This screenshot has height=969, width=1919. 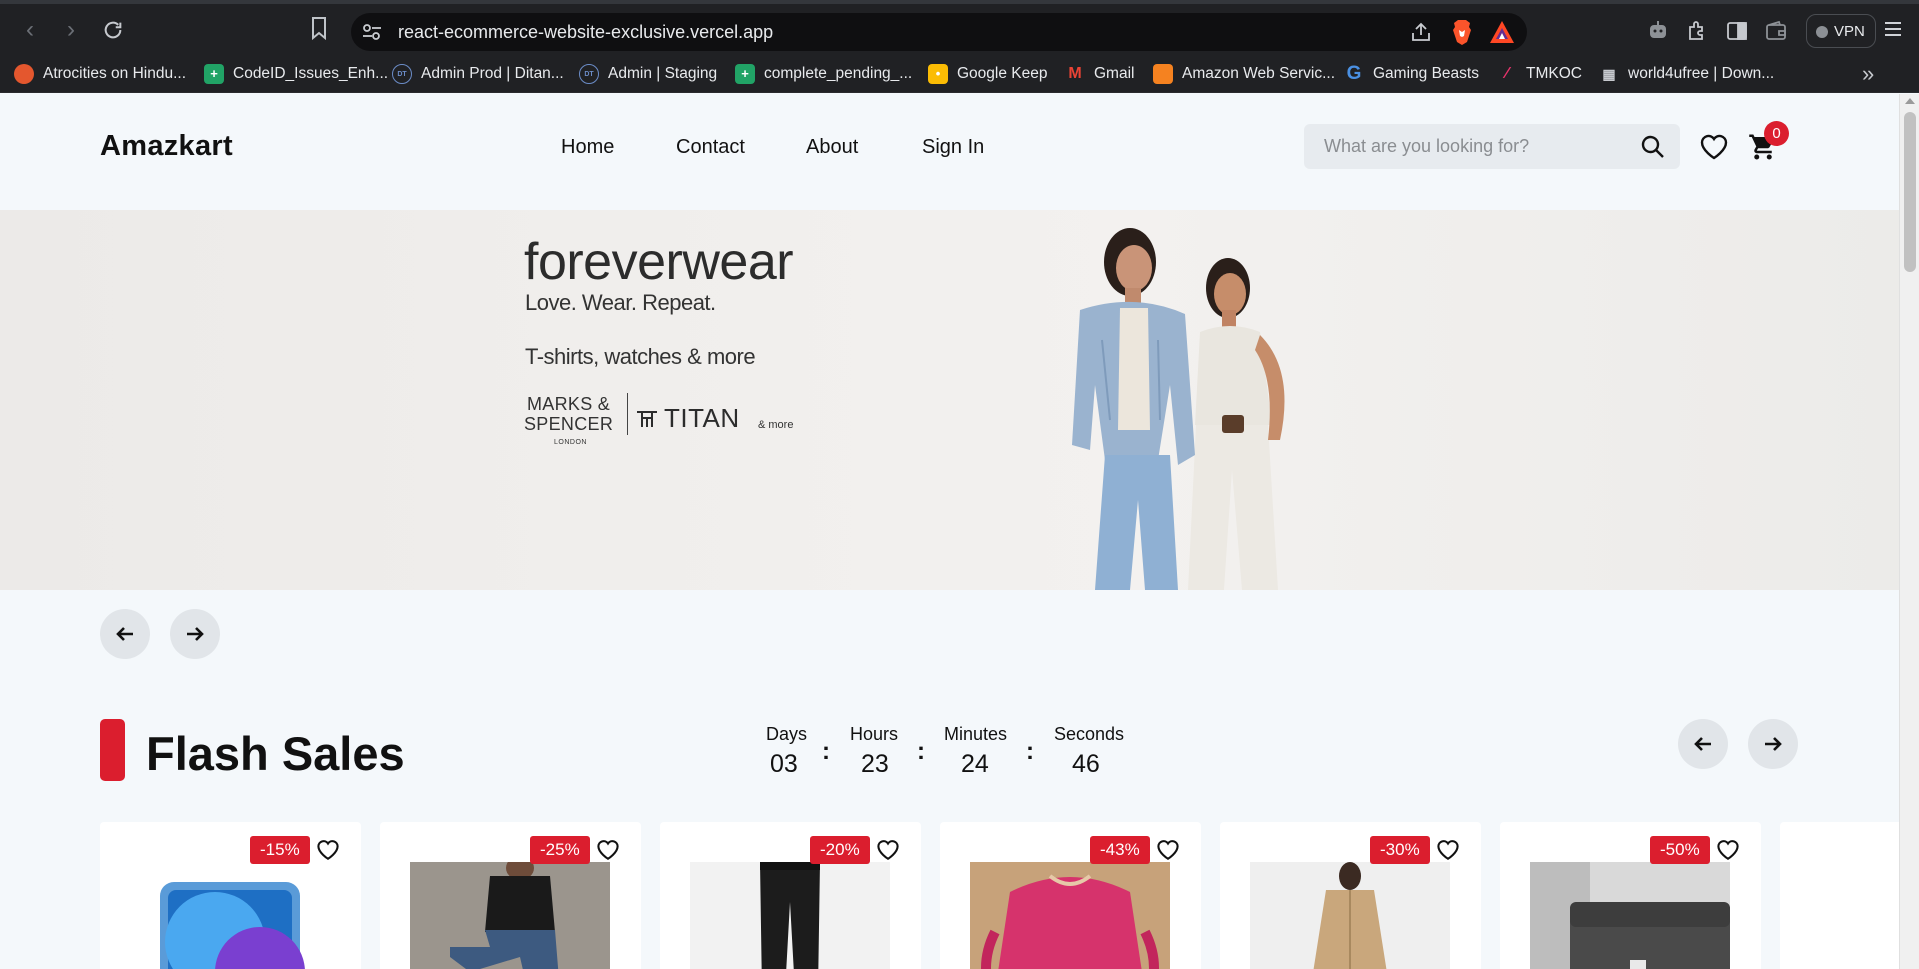 What do you see at coordinates (112, 750) in the screenshot?
I see `section-marker` at bounding box center [112, 750].